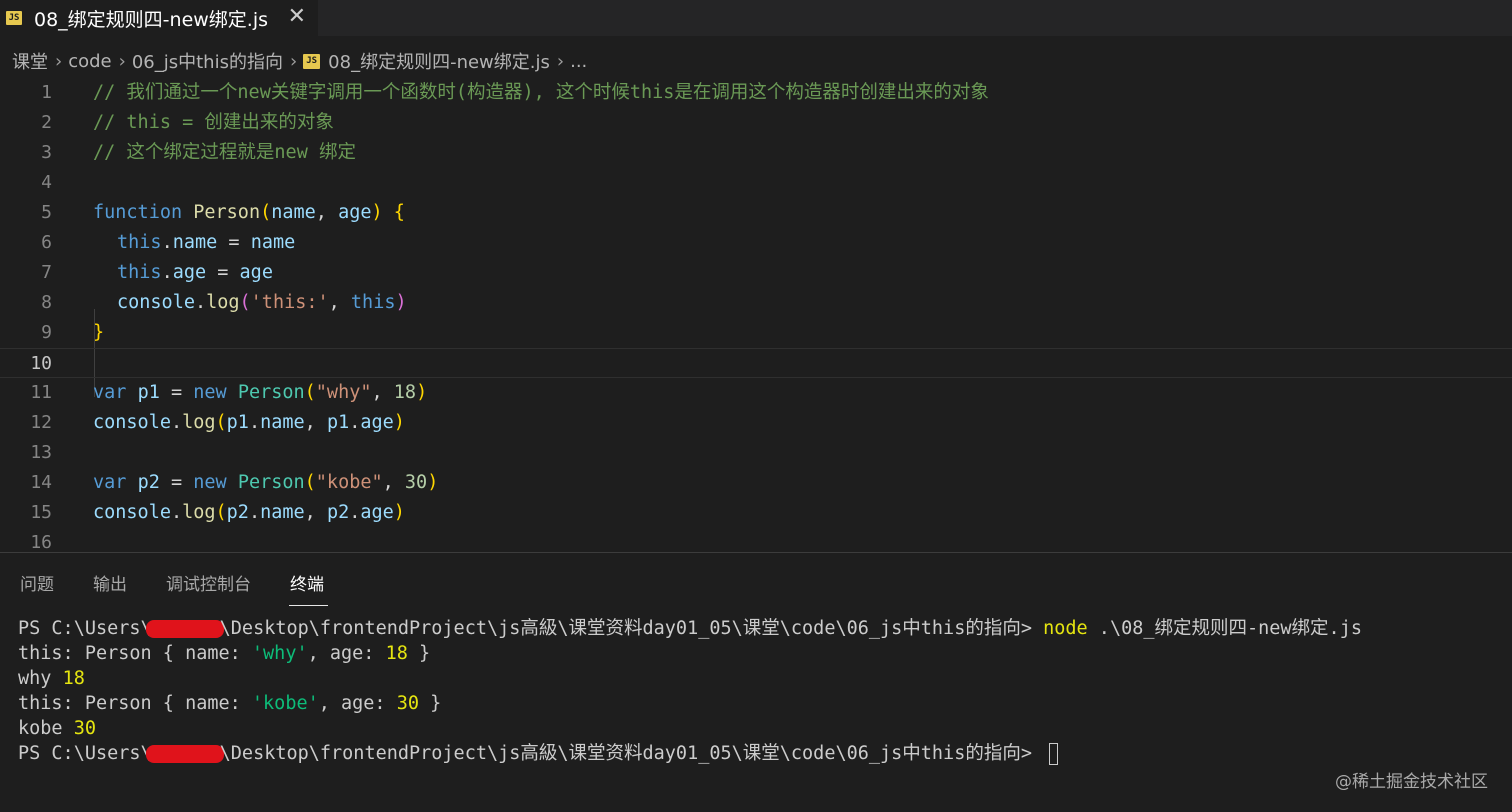 The height and width of the screenshot is (812, 1512). I want to click on terminal-prompt: PS C:\Users\, so click(85, 628).